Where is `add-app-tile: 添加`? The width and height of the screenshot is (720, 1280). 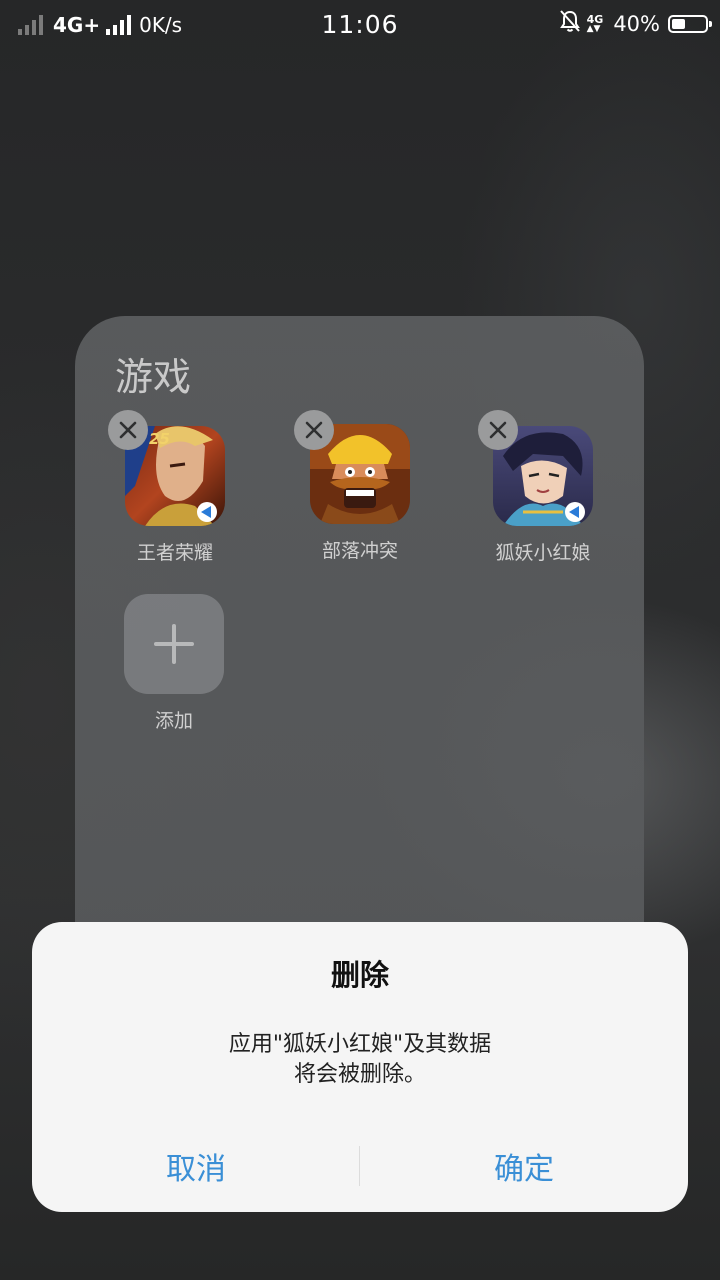 add-app-tile: 添加 is located at coordinates (174, 663).